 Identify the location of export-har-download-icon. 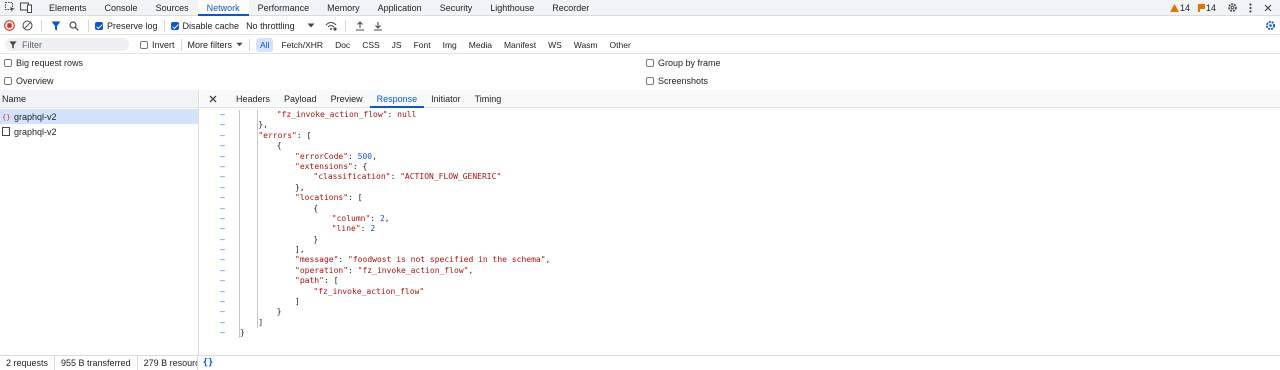
(378, 26).